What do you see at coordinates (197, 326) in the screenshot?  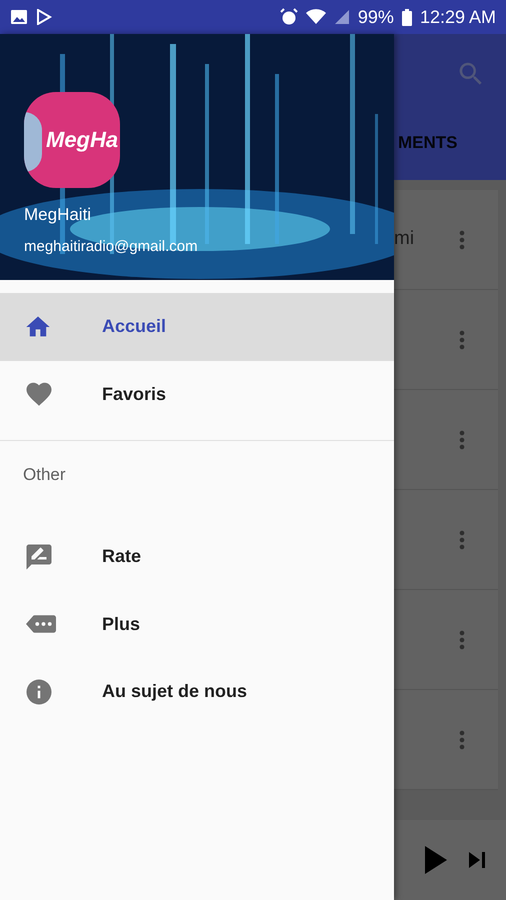 I see `menu-item: Accueil` at bounding box center [197, 326].